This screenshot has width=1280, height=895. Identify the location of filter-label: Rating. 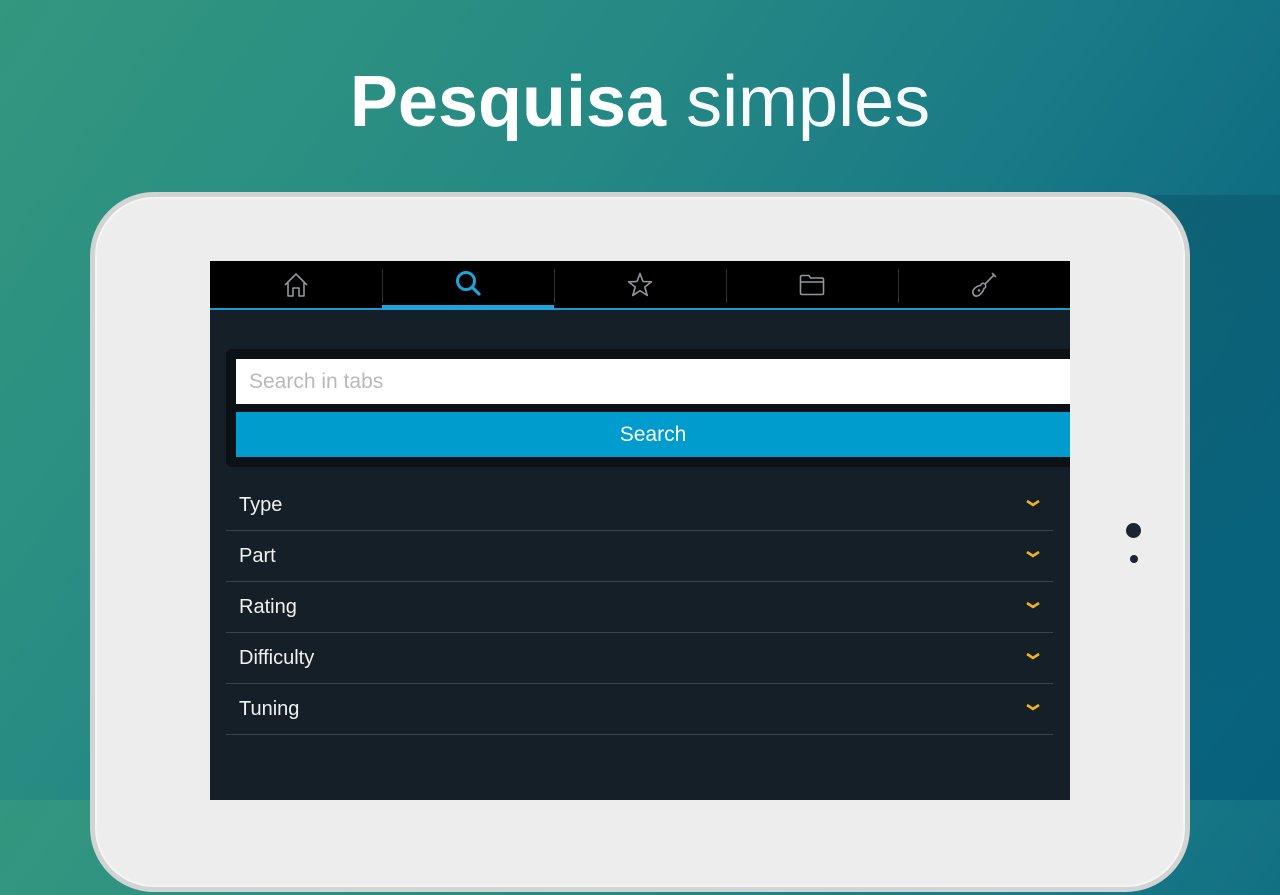
(268, 606).